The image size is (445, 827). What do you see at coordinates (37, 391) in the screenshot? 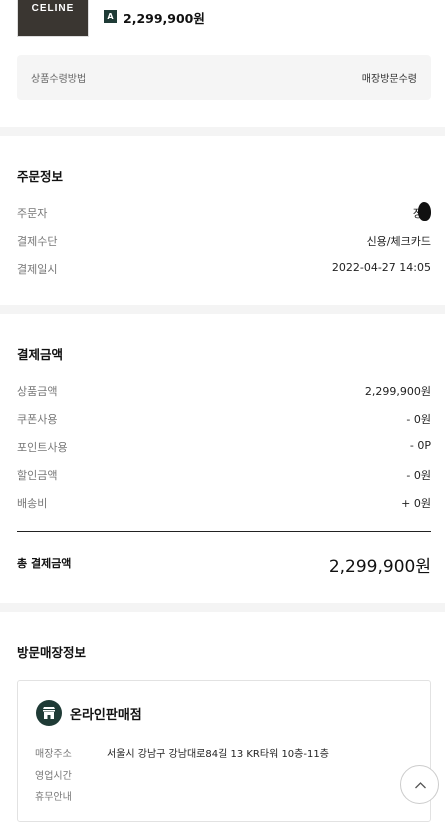
I see `product-amount-label: 상품금액` at bounding box center [37, 391].